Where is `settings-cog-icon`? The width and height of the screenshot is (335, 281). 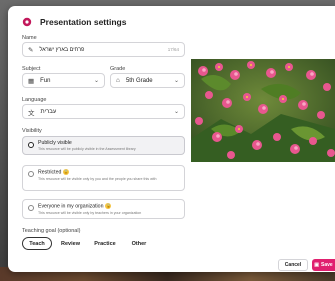 settings-cog-icon is located at coordinates (27, 22).